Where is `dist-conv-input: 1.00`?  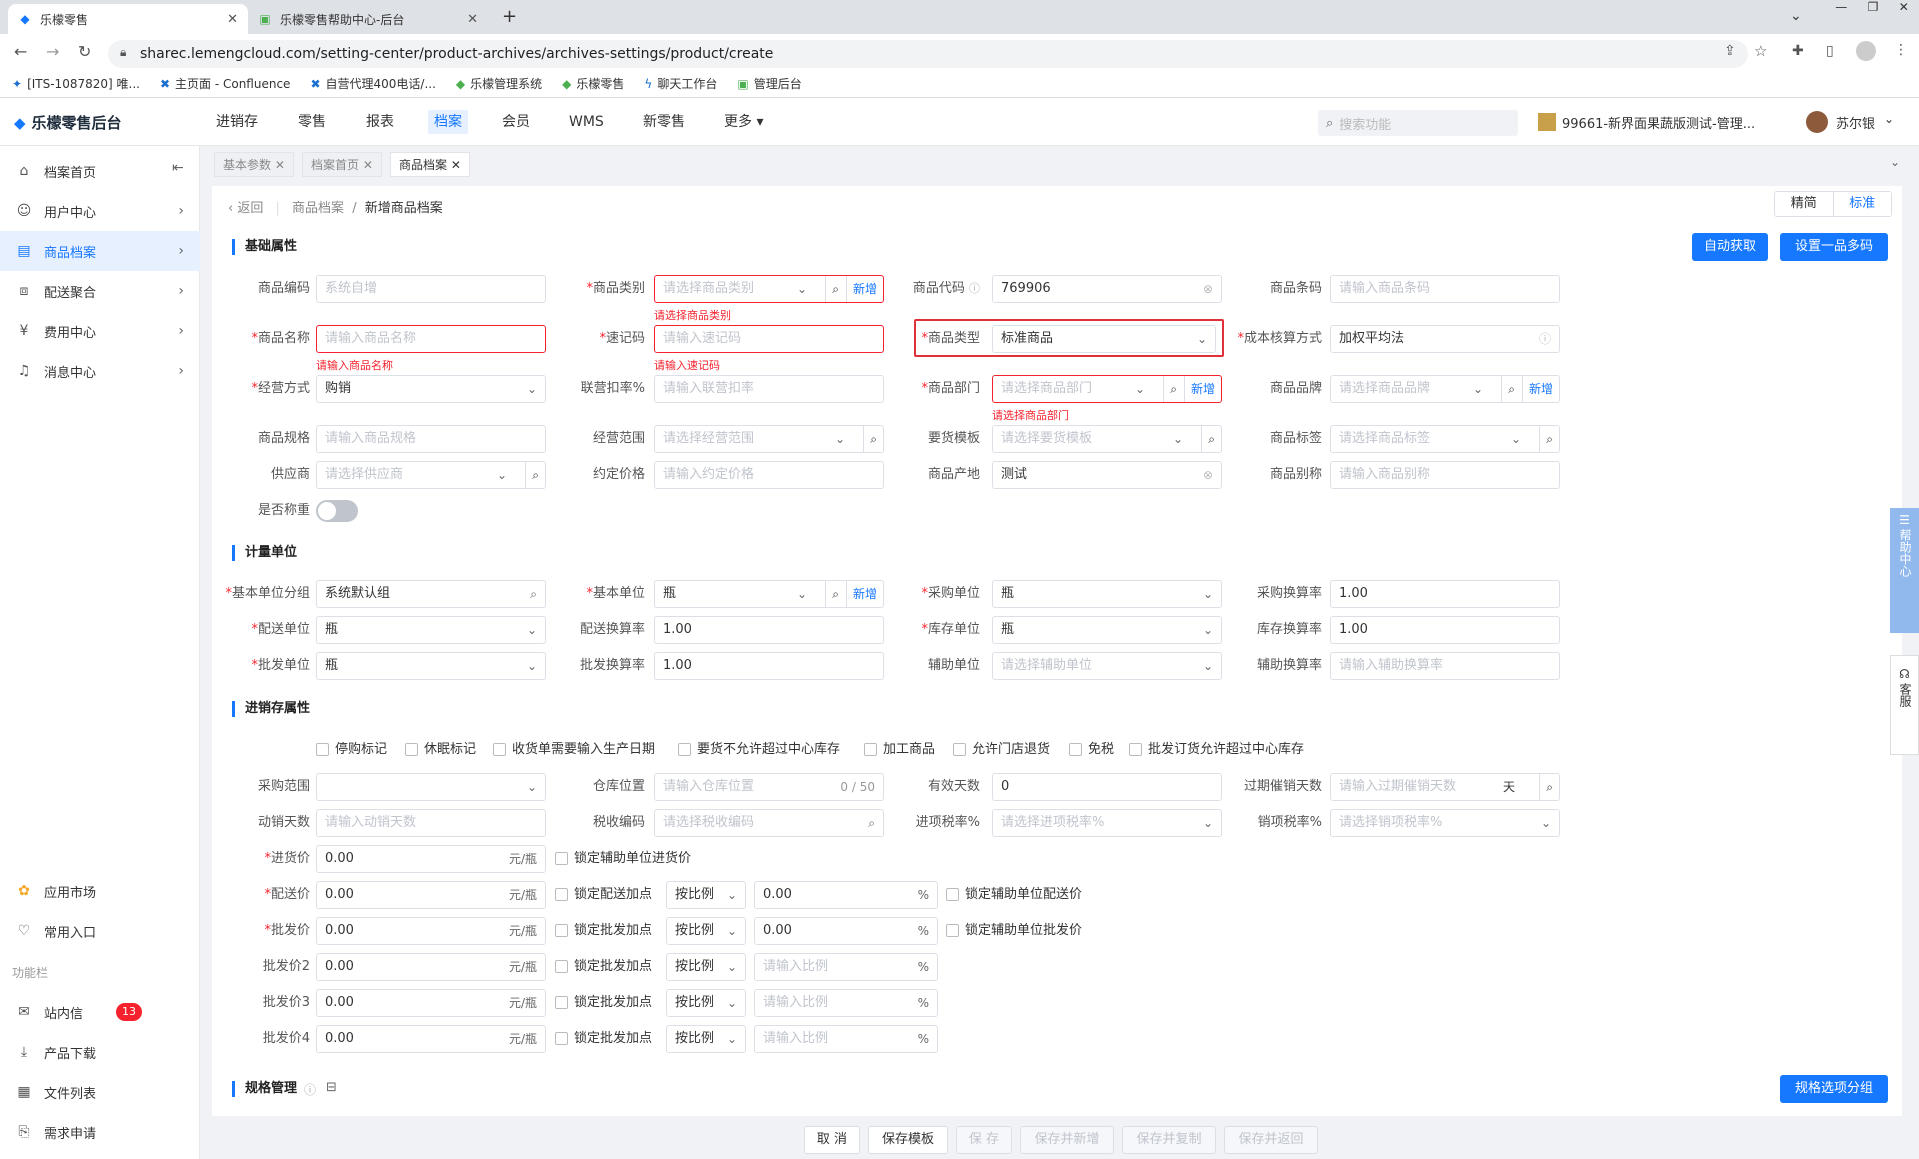
dist-conv-input: 1.00 is located at coordinates (769, 630).